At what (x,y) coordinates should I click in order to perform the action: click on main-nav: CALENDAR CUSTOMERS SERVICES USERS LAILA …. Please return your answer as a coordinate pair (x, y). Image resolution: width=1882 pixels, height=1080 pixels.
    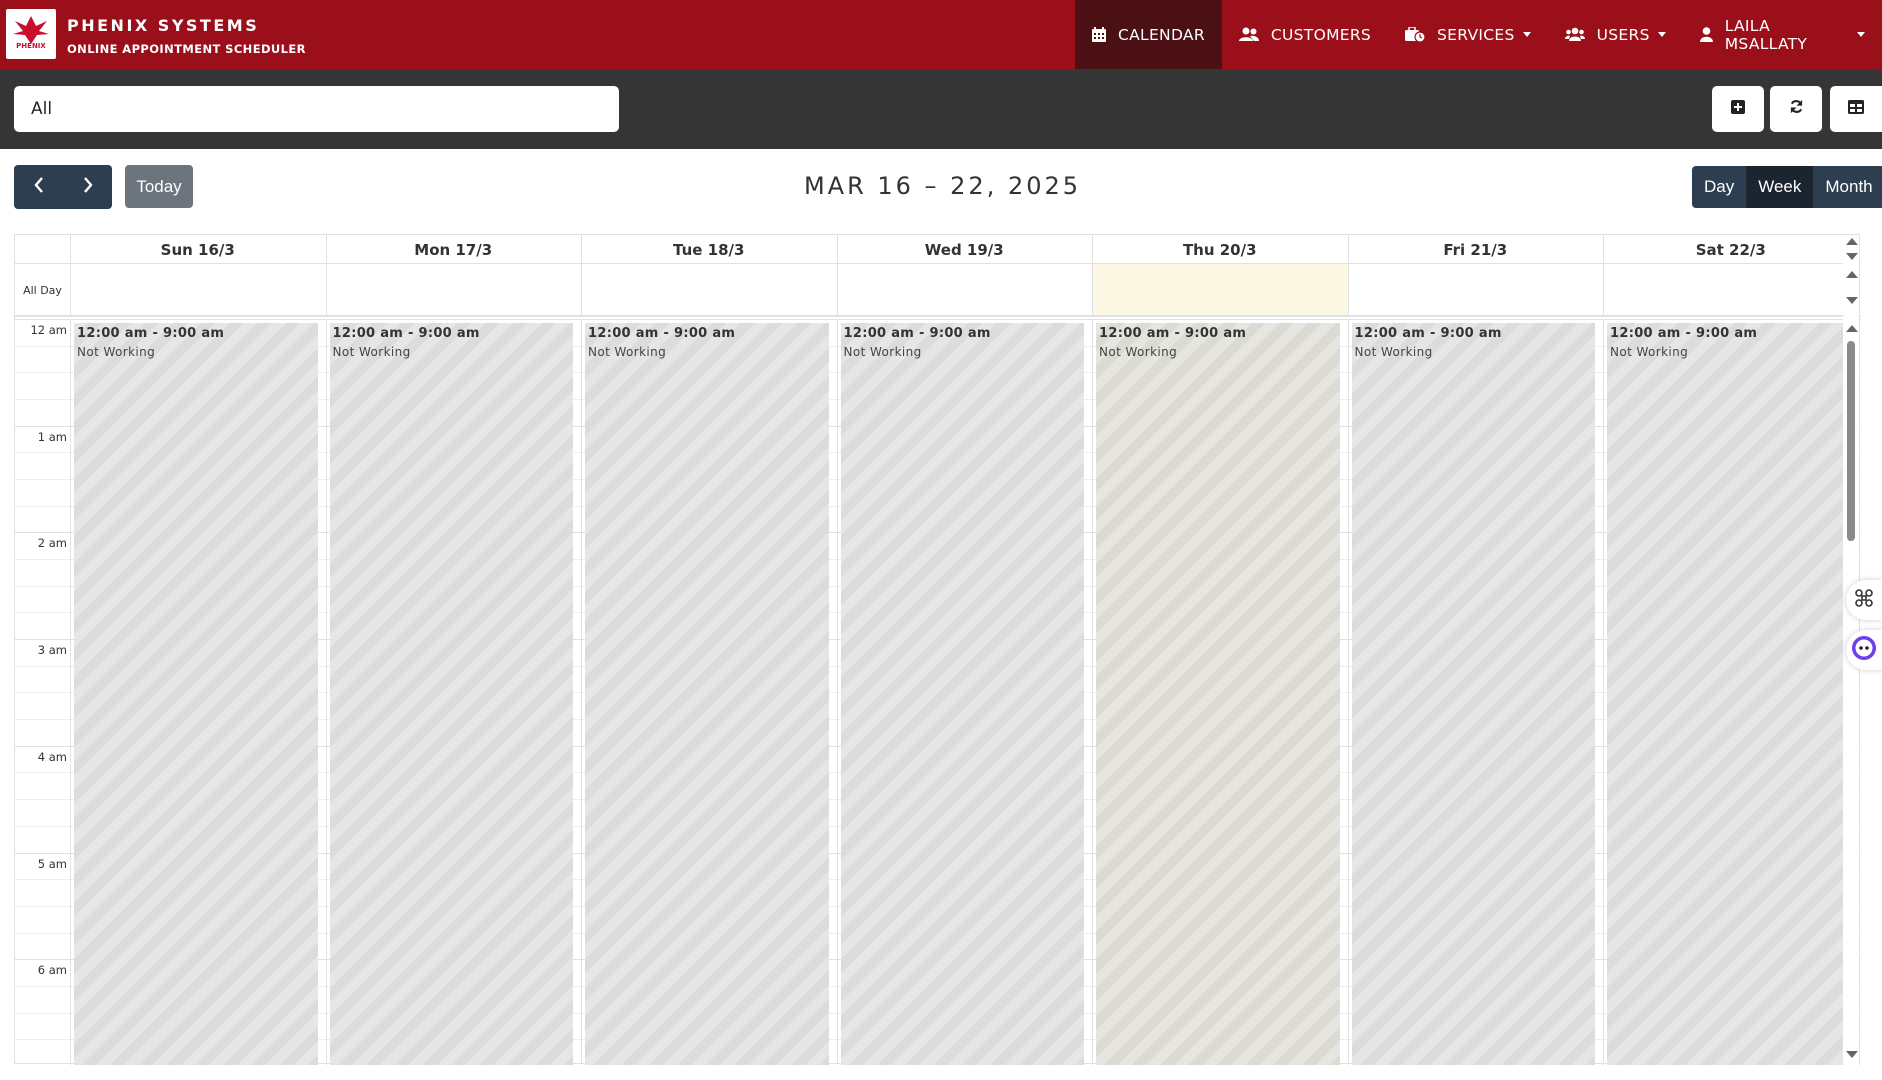
    Looking at the image, I should click on (1478, 34).